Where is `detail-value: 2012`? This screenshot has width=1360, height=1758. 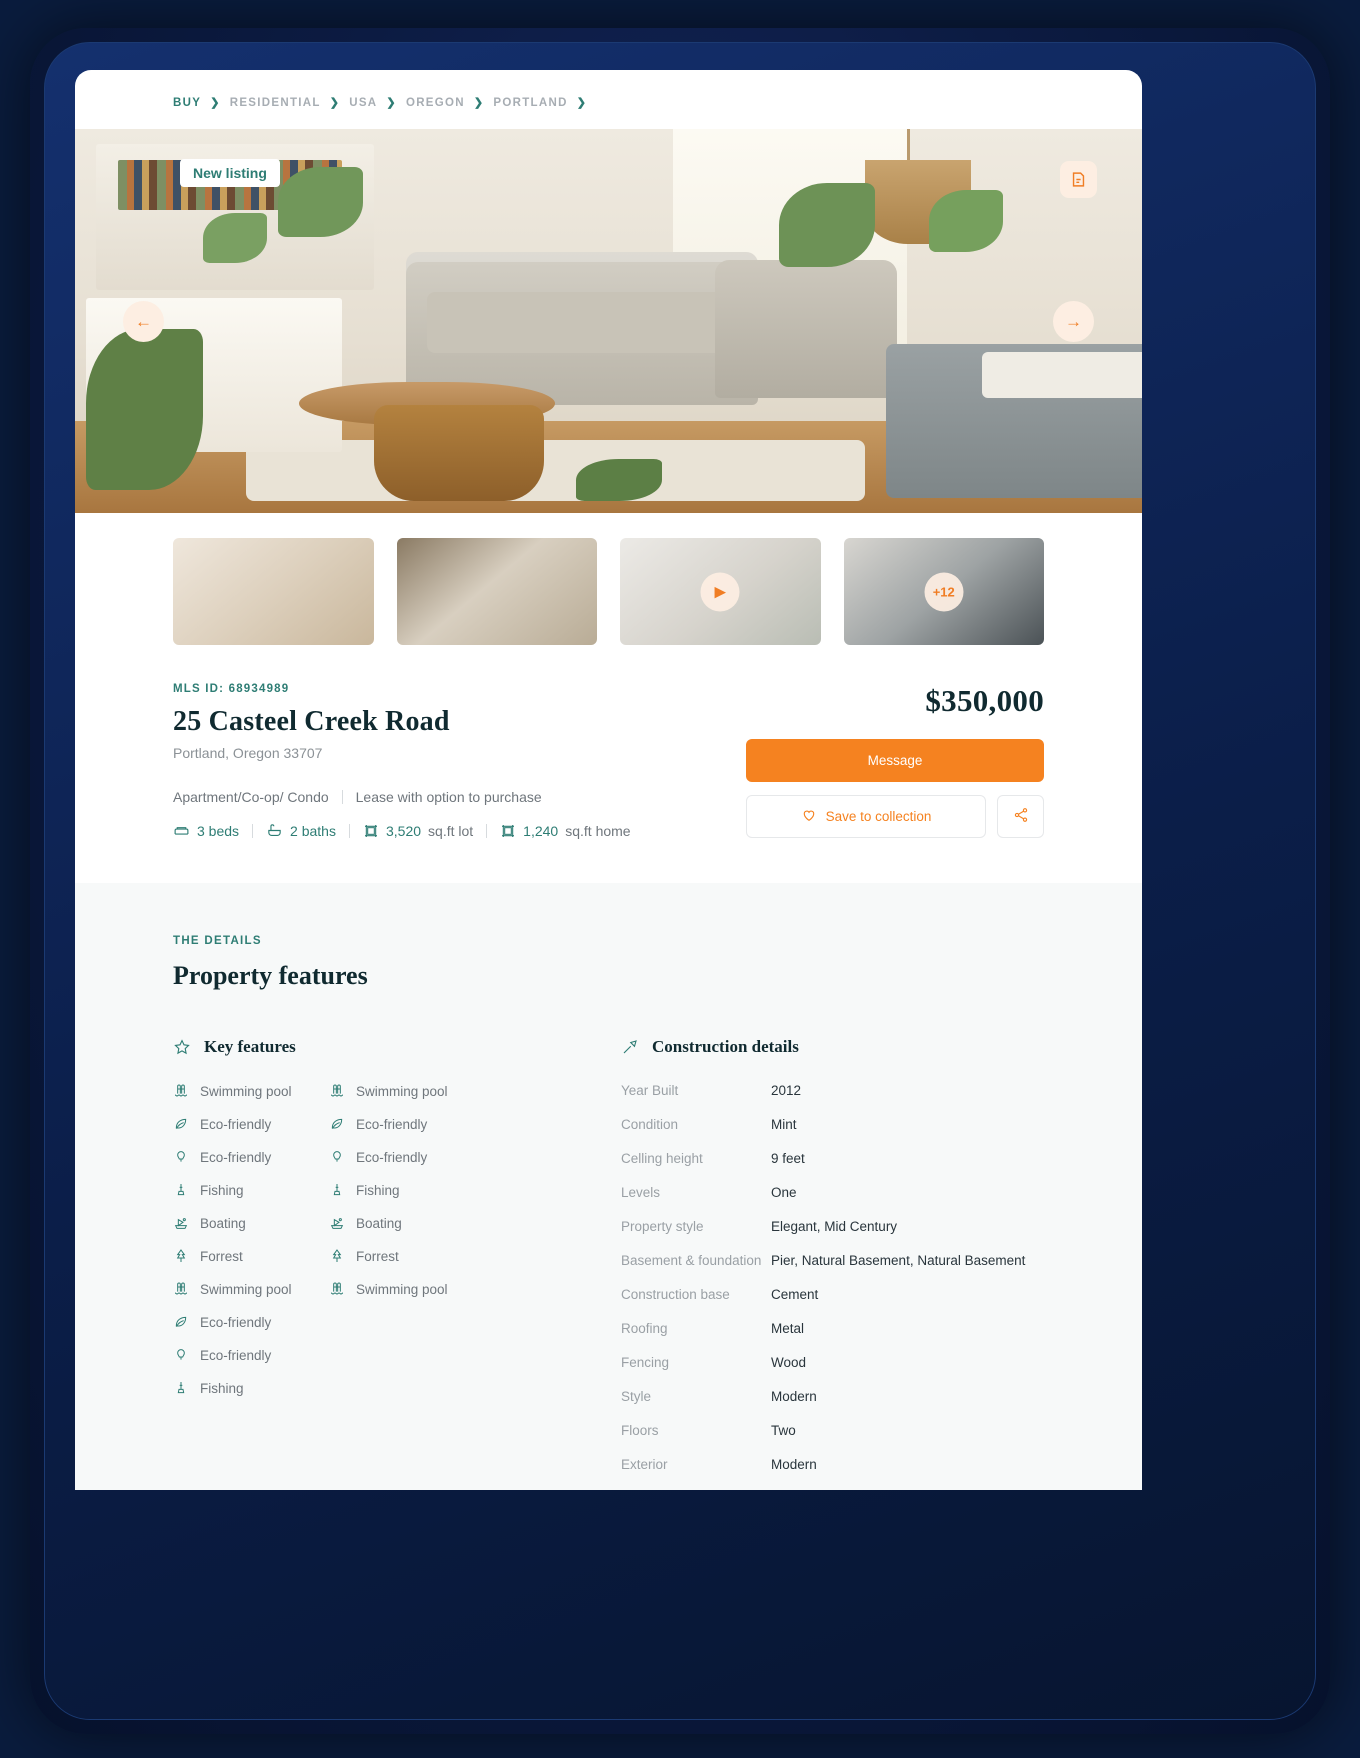 detail-value: 2012 is located at coordinates (786, 1090).